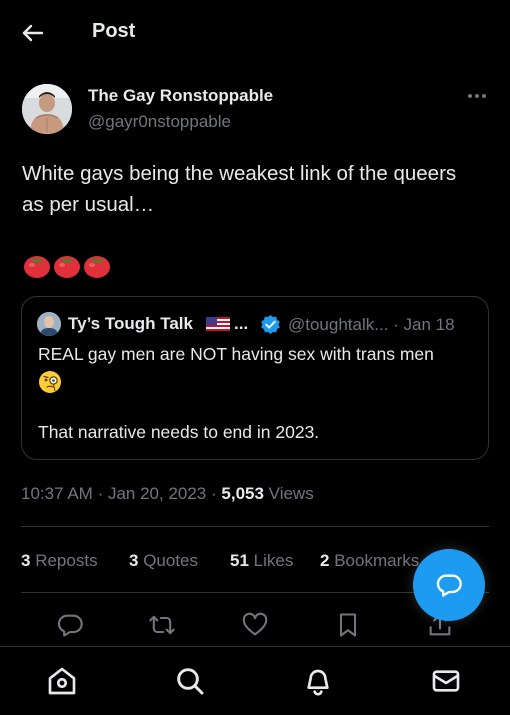 This screenshot has width=510, height=715. I want to click on post-date: Jan 20, 2023, so click(157, 493).